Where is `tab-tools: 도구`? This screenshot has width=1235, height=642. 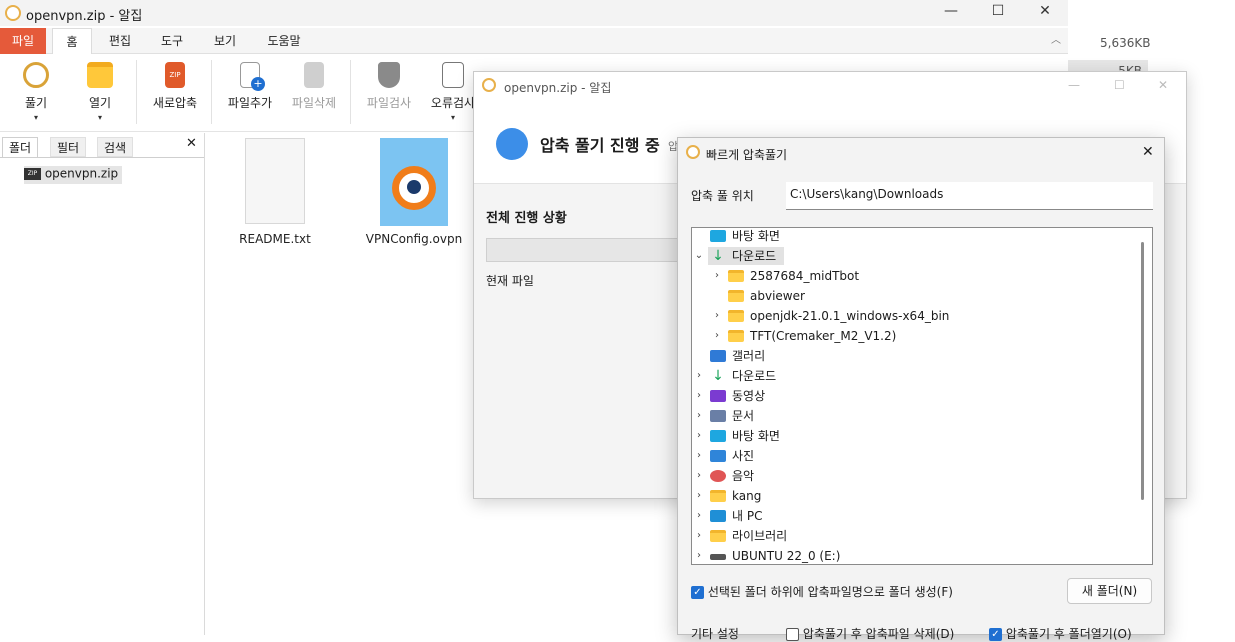
tab-tools: 도구 is located at coordinates (172, 41).